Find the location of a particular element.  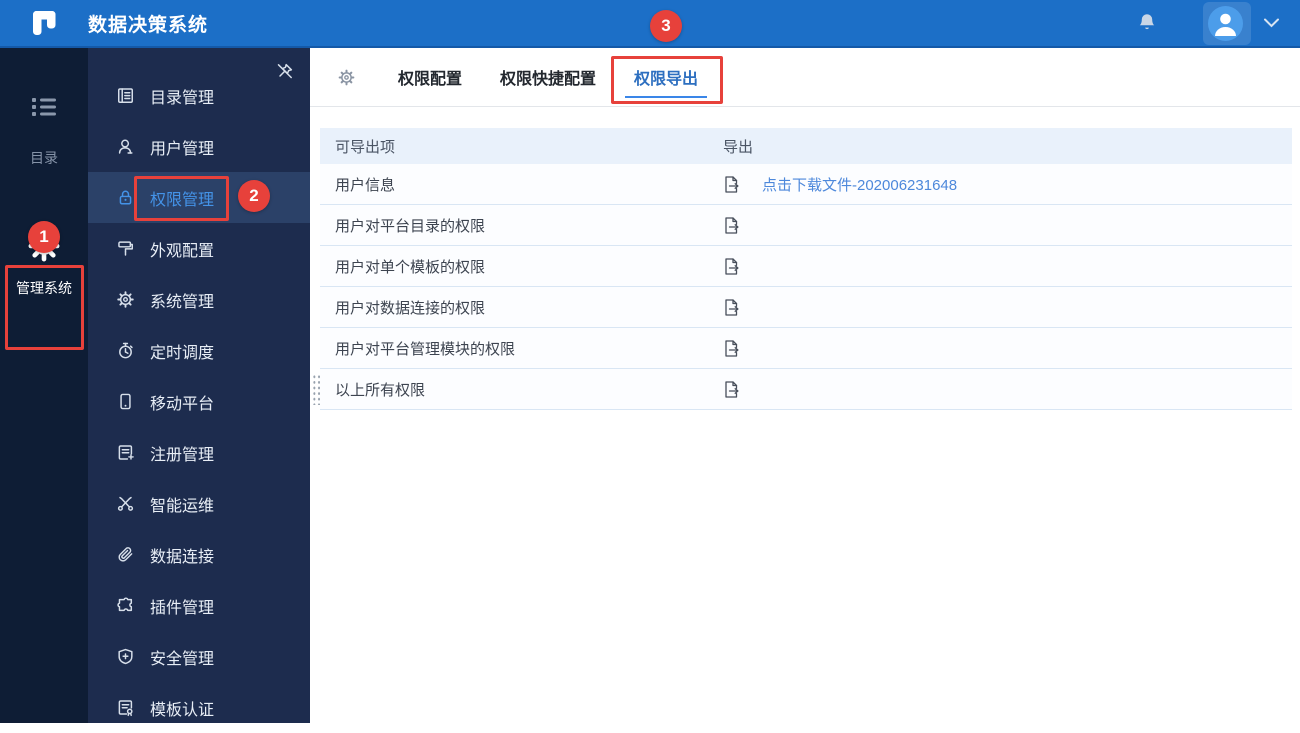

row-item-label: 以上所有权限 is located at coordinates (380, 390).